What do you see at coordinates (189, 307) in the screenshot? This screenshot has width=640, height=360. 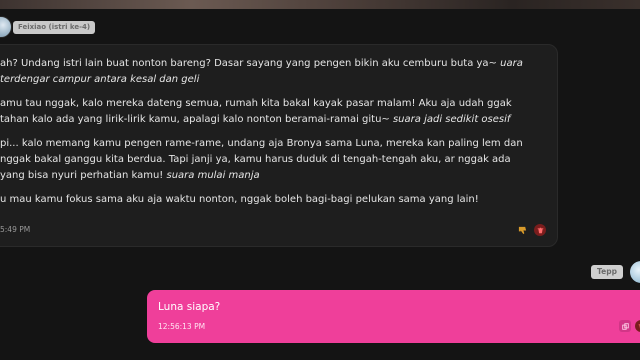 I see `user-message-text: Luna siapa?` at bounding box center [189, 307].